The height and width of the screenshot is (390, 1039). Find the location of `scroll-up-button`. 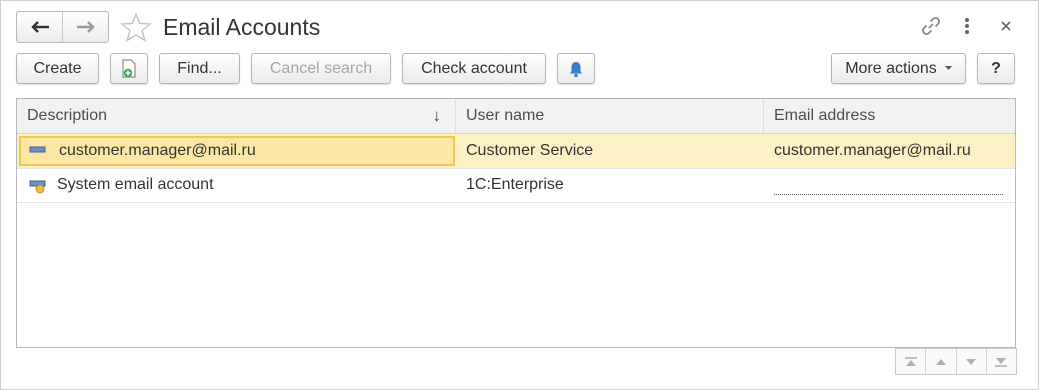

scroll-up-button is located at coordinates (940, 361).